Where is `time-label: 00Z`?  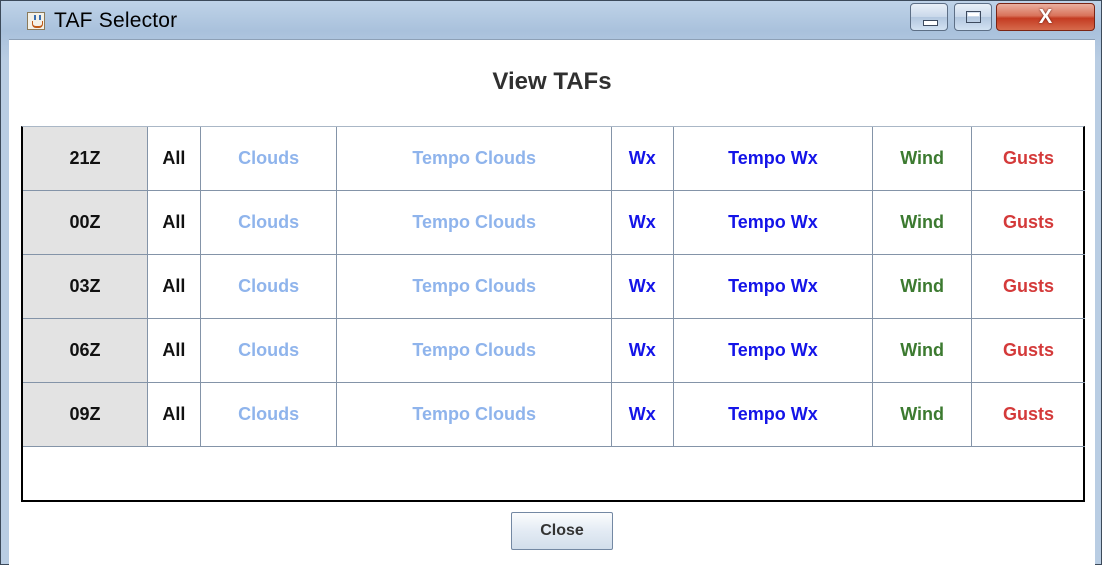 time-label: 00Z is located at coordinates (85, 222).